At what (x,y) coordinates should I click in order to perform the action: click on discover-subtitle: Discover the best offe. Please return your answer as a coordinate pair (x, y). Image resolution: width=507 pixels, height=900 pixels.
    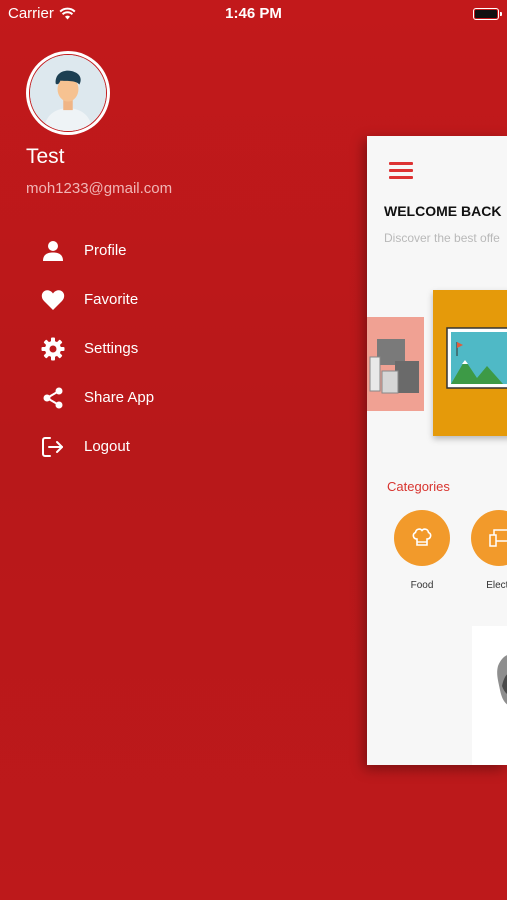
    Looking at the image, I should click on (442, 238).